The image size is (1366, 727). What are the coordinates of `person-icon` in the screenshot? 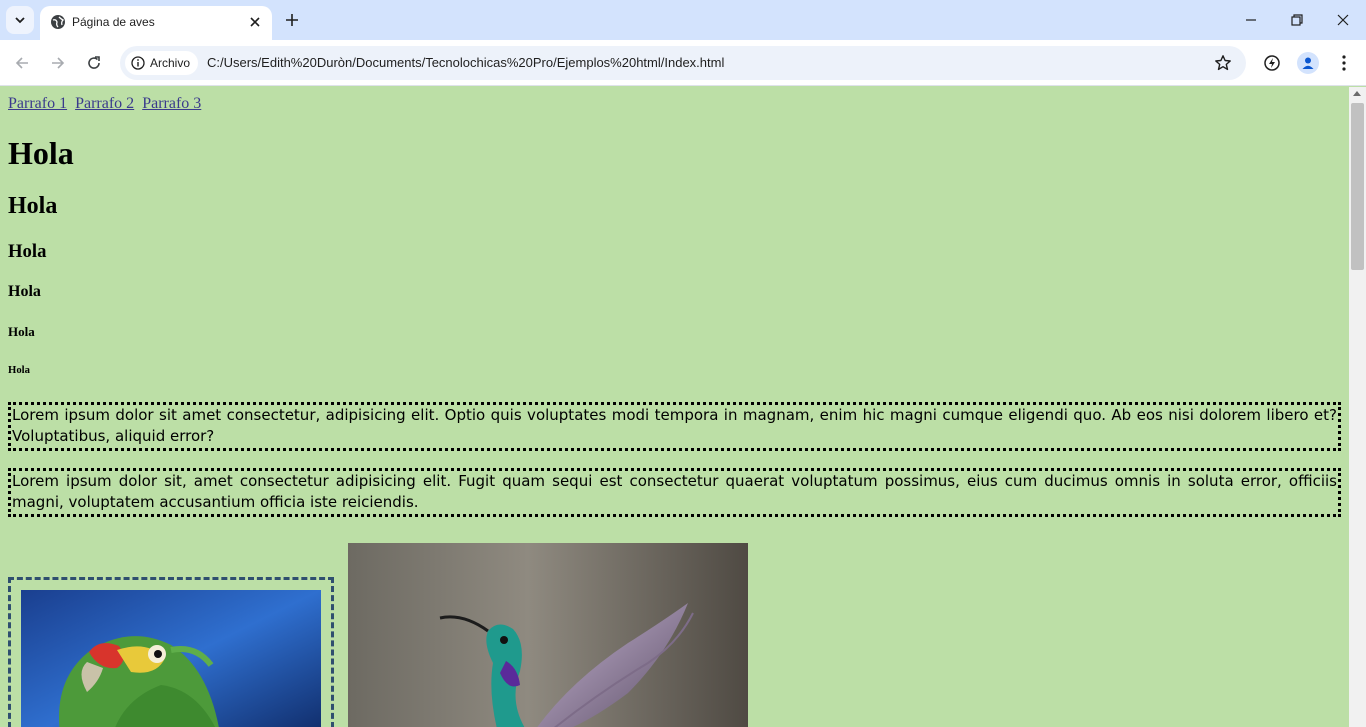 It's located at (1308, 63).